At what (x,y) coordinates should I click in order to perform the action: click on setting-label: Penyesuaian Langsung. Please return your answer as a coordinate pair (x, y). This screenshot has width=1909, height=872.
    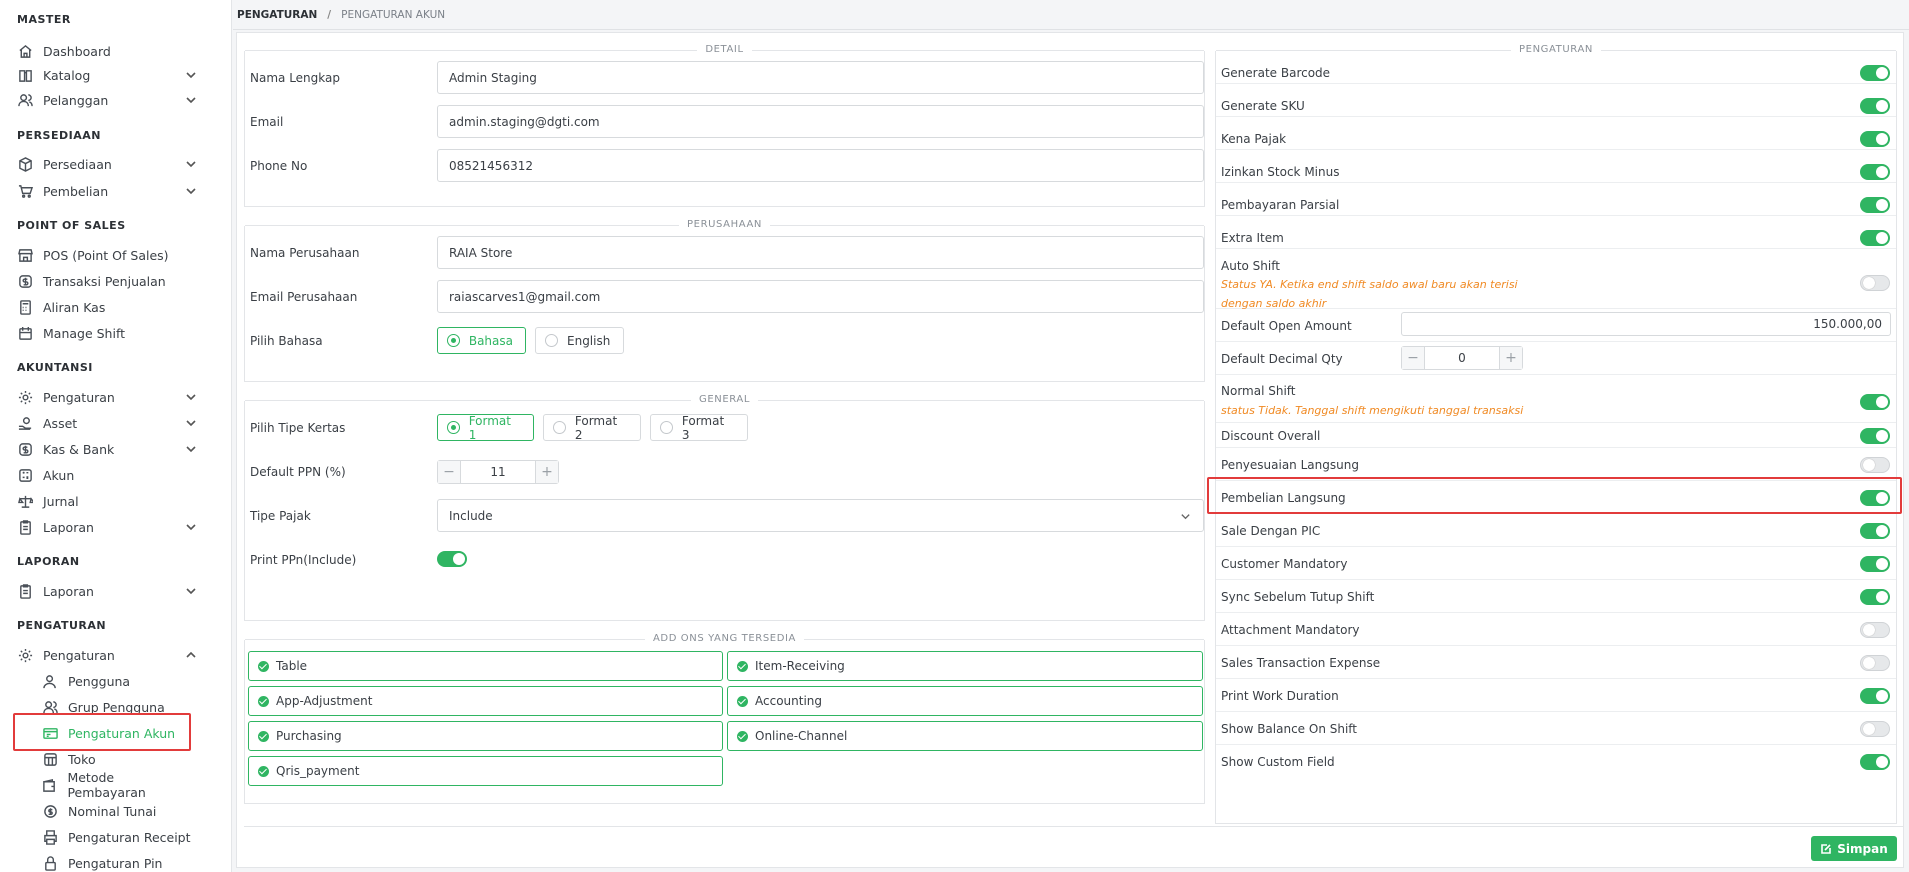
    Looking at the image, I should click on (1290, 465).